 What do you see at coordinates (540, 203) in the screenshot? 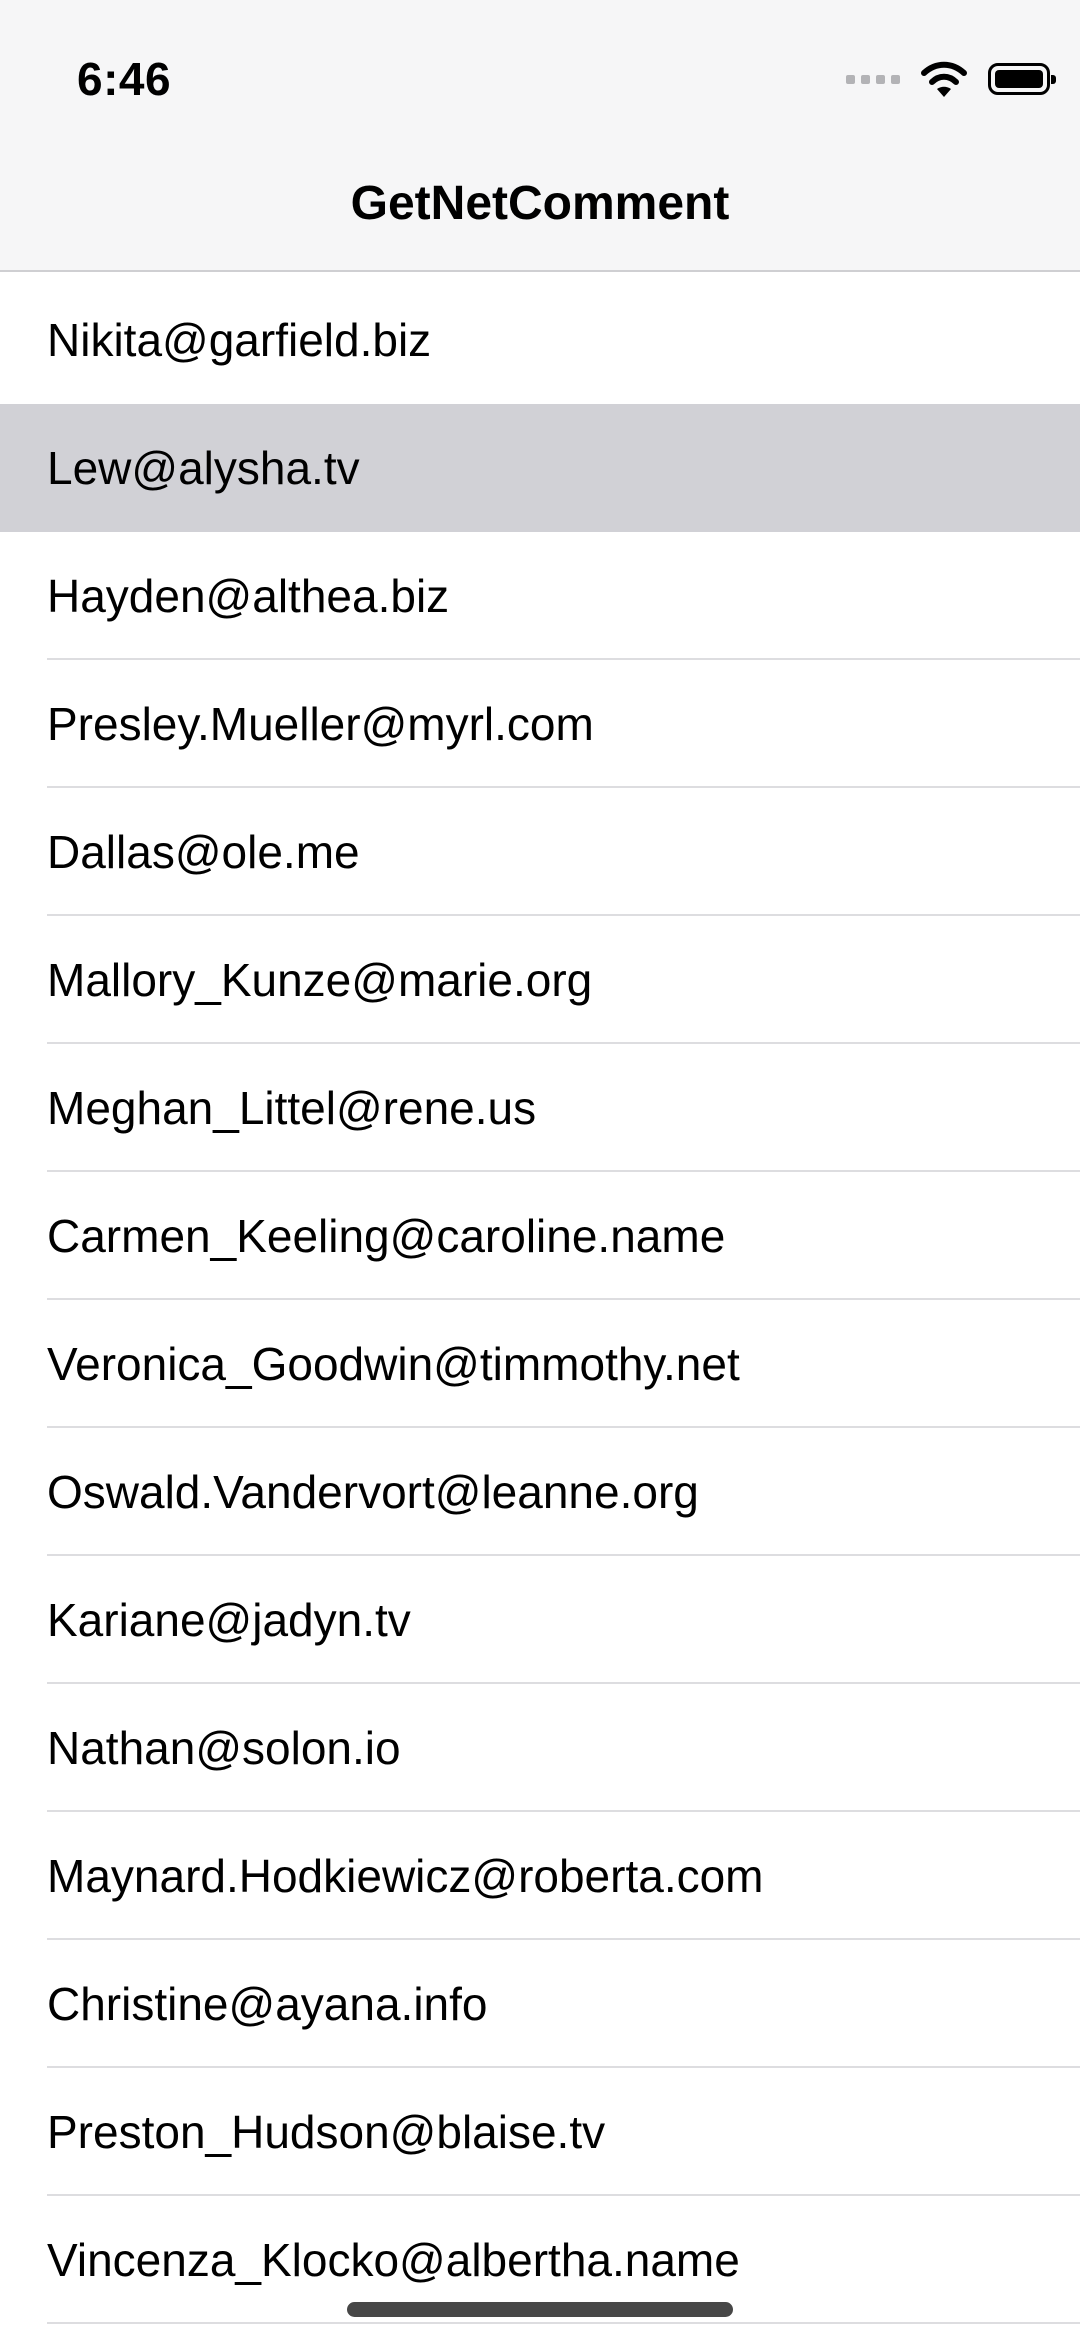
I see `page-title: GetNetComment` at bounding box center [540, 203].